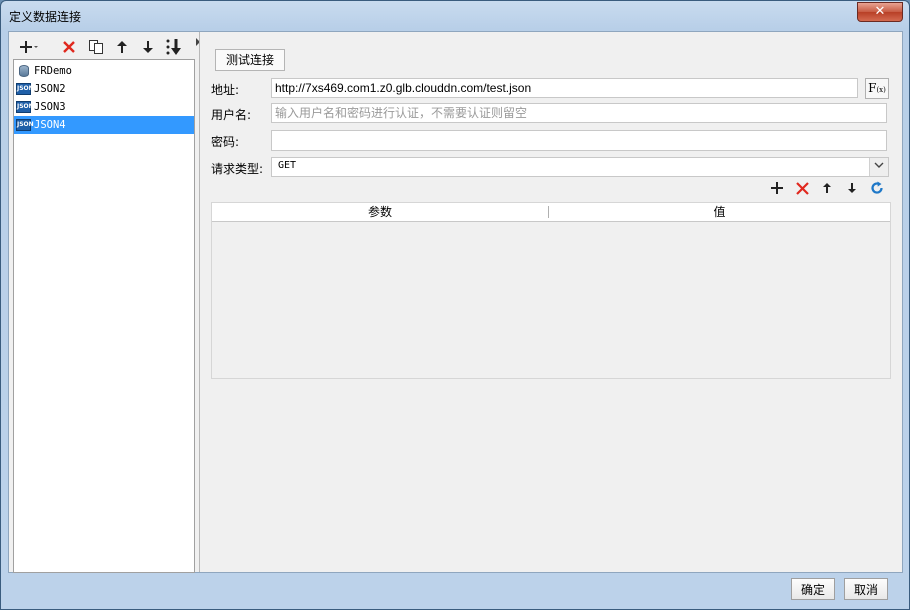 The width and height of the screenshot is (910, 610). Describe the element at coordinates (148, 47) in the screenshot. I see `move-down-icon` at that location.